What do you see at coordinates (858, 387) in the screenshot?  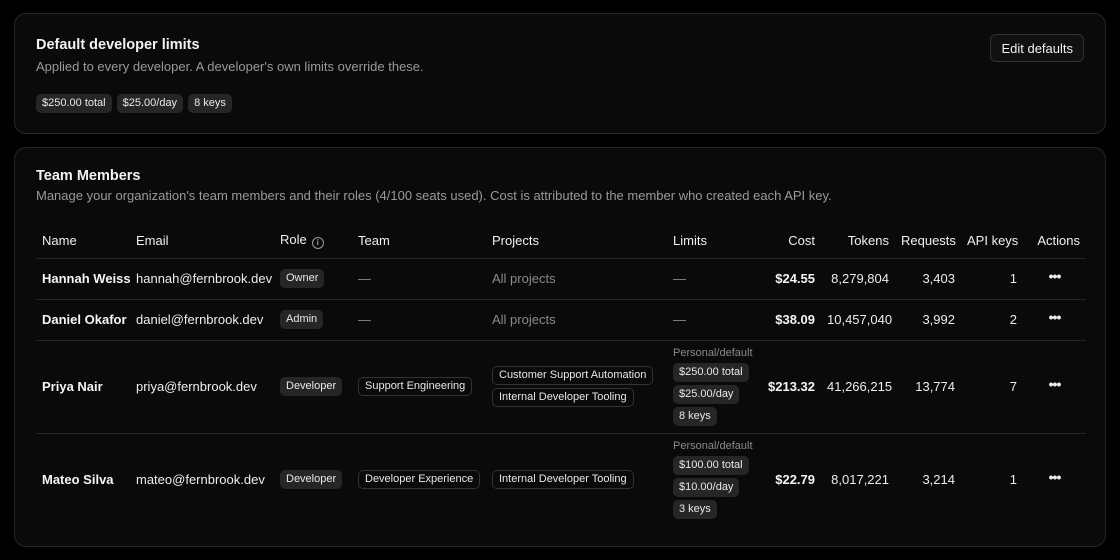 I see `member-tokens: 41,266,215` at bounding box center [858, 387].